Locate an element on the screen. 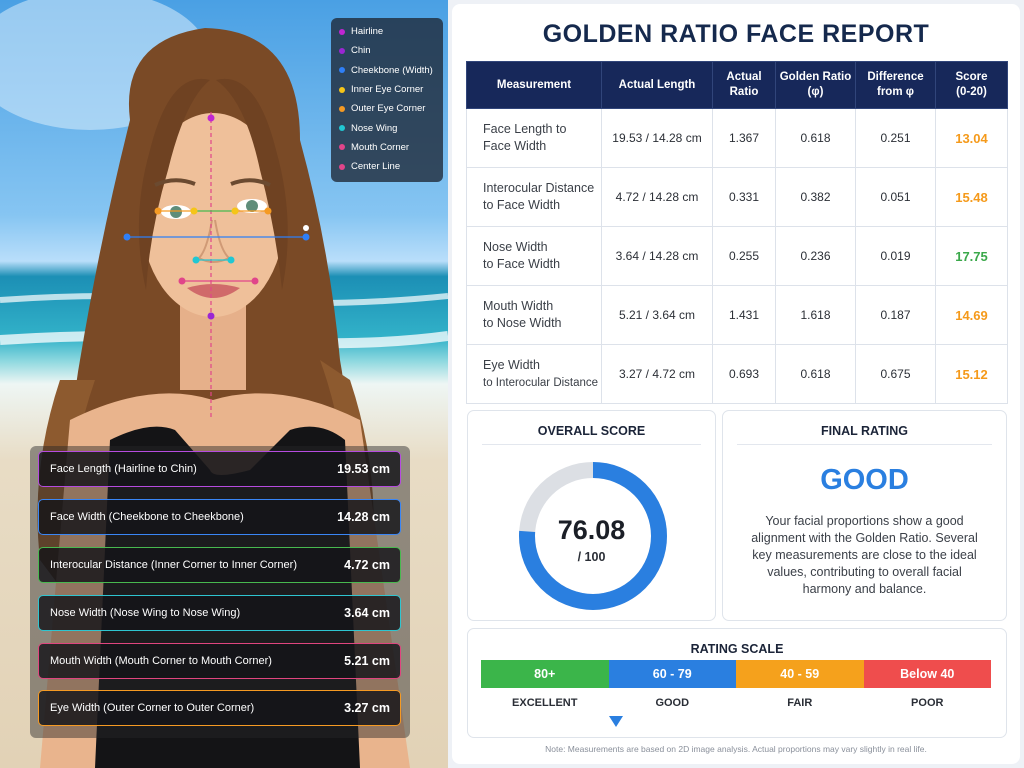 Image resolution: width=1024 pixels, height=768 pixels. measurement-value: 3.64 cm is located at coordinates (367, 613).